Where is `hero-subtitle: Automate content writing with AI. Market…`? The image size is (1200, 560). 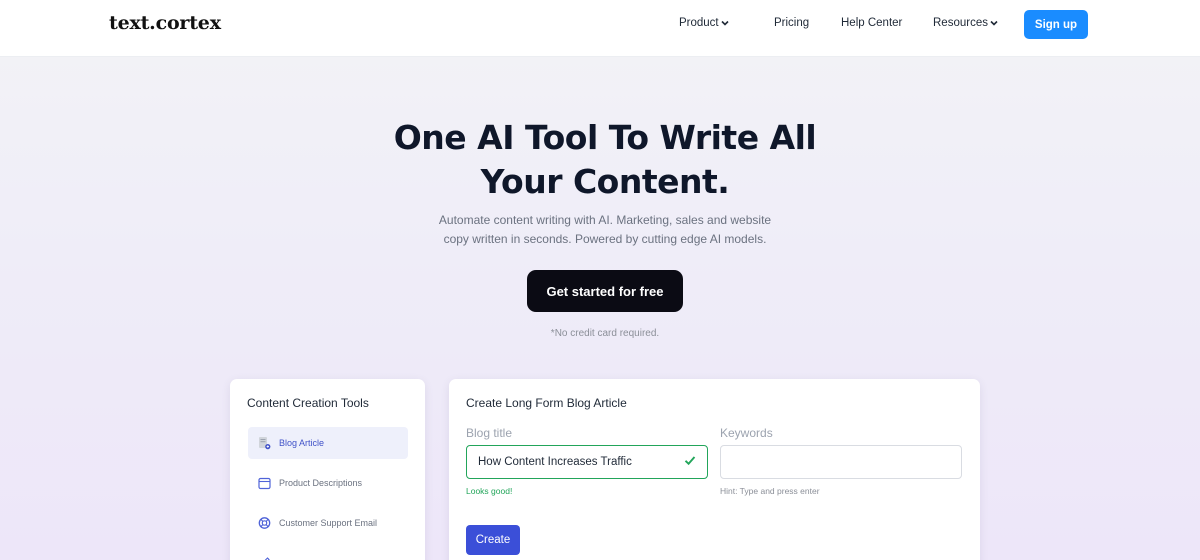
hero-subtitle: Automate content writing with AI. Market… is located at coordinates (600, 230).